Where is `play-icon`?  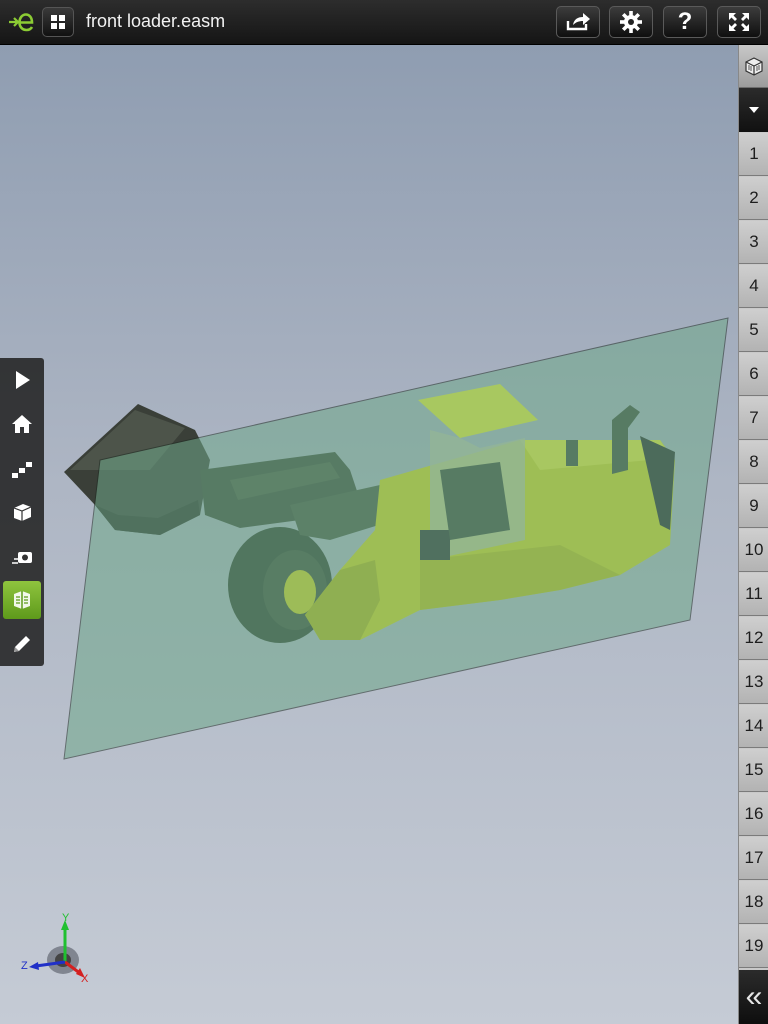 play-icon is located at coordinates (23, 380).